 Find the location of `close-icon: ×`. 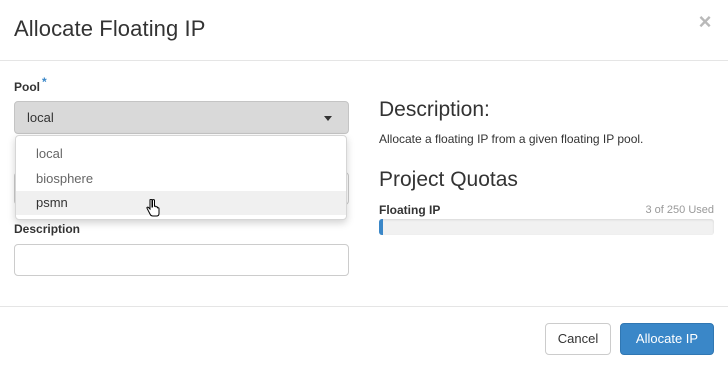

close-icon: × is located at coordinates (705, 22).